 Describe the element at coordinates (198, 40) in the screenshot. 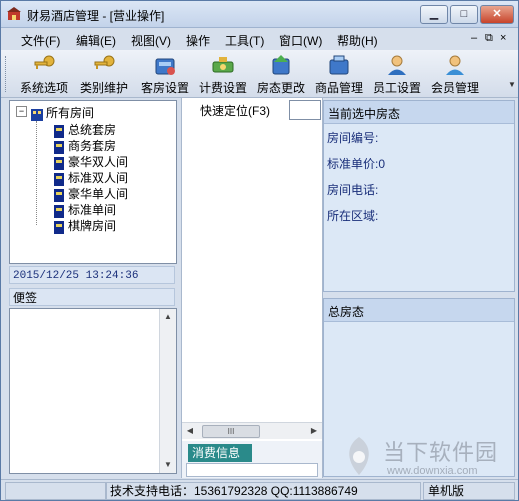

I see `menu-operate: 操作` at that location.